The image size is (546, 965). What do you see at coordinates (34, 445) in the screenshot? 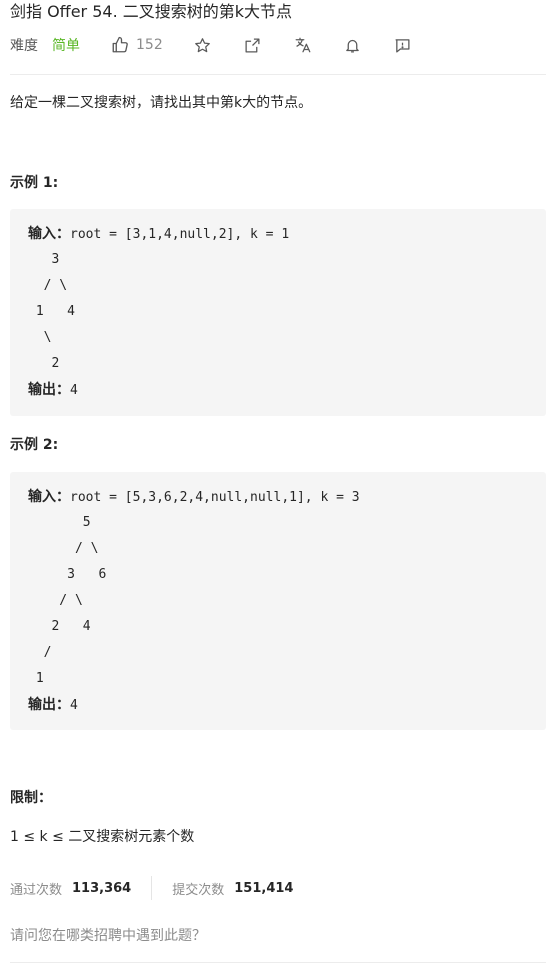
I see `example-2-title: 示例 2:` at bounding box center [34, 445].